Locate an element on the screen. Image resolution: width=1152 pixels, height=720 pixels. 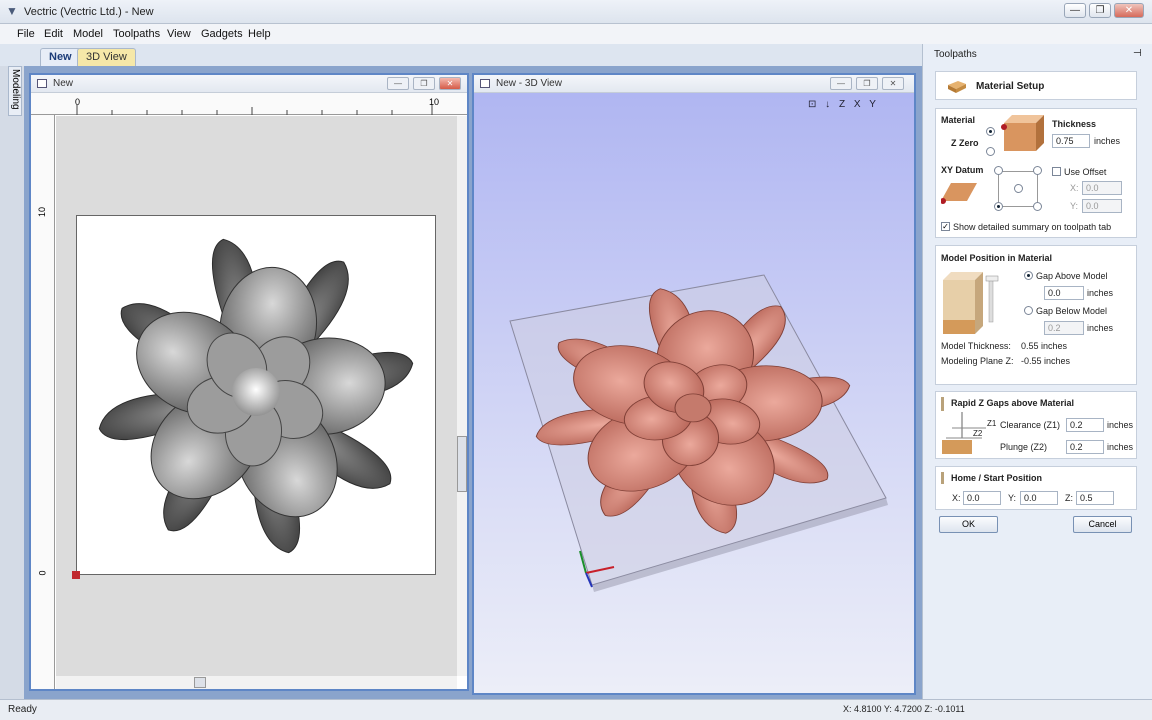
home-z-label: Z: is located at coordinates (1069, 498).